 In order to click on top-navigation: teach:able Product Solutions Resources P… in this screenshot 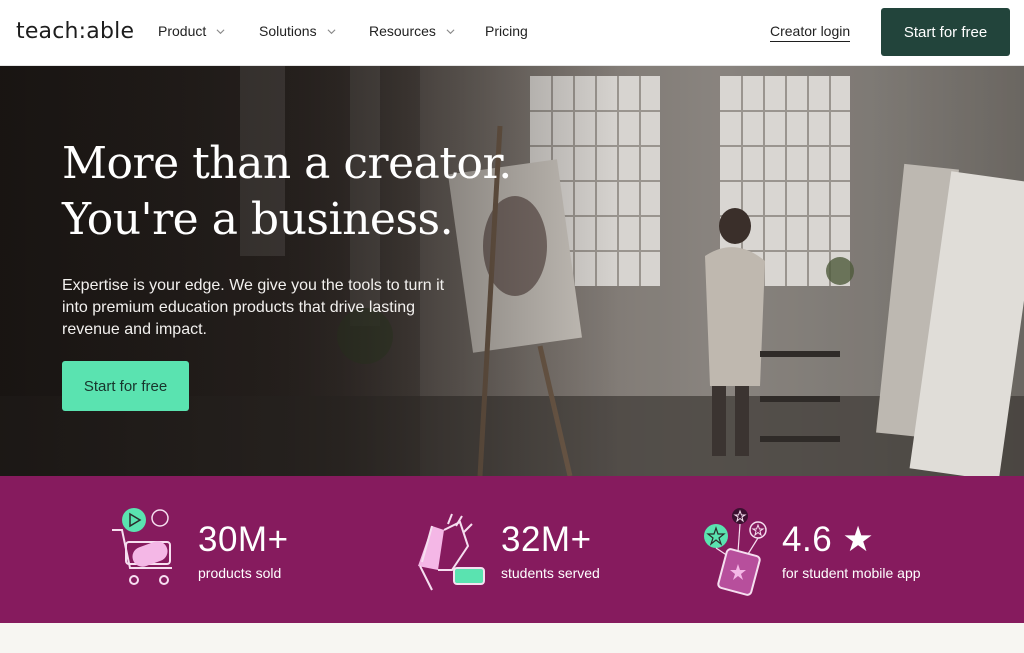, I will do `click(512, 33)`.